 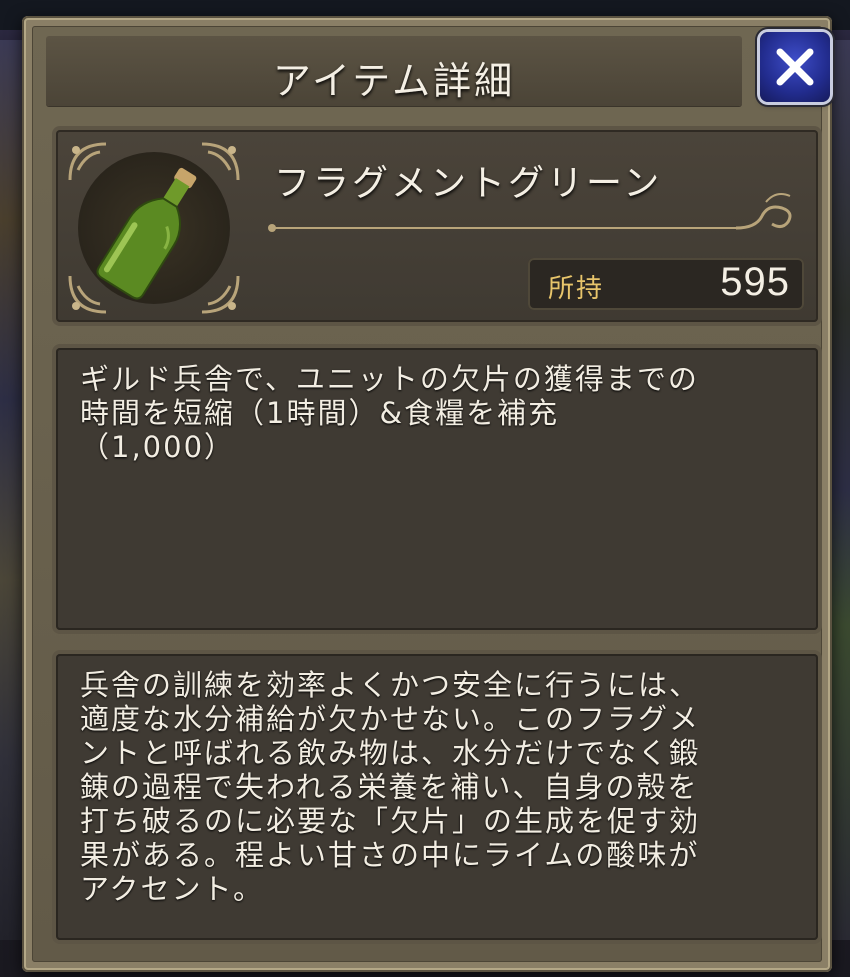 I want to click on close-icon, so click(x=795, y=67).